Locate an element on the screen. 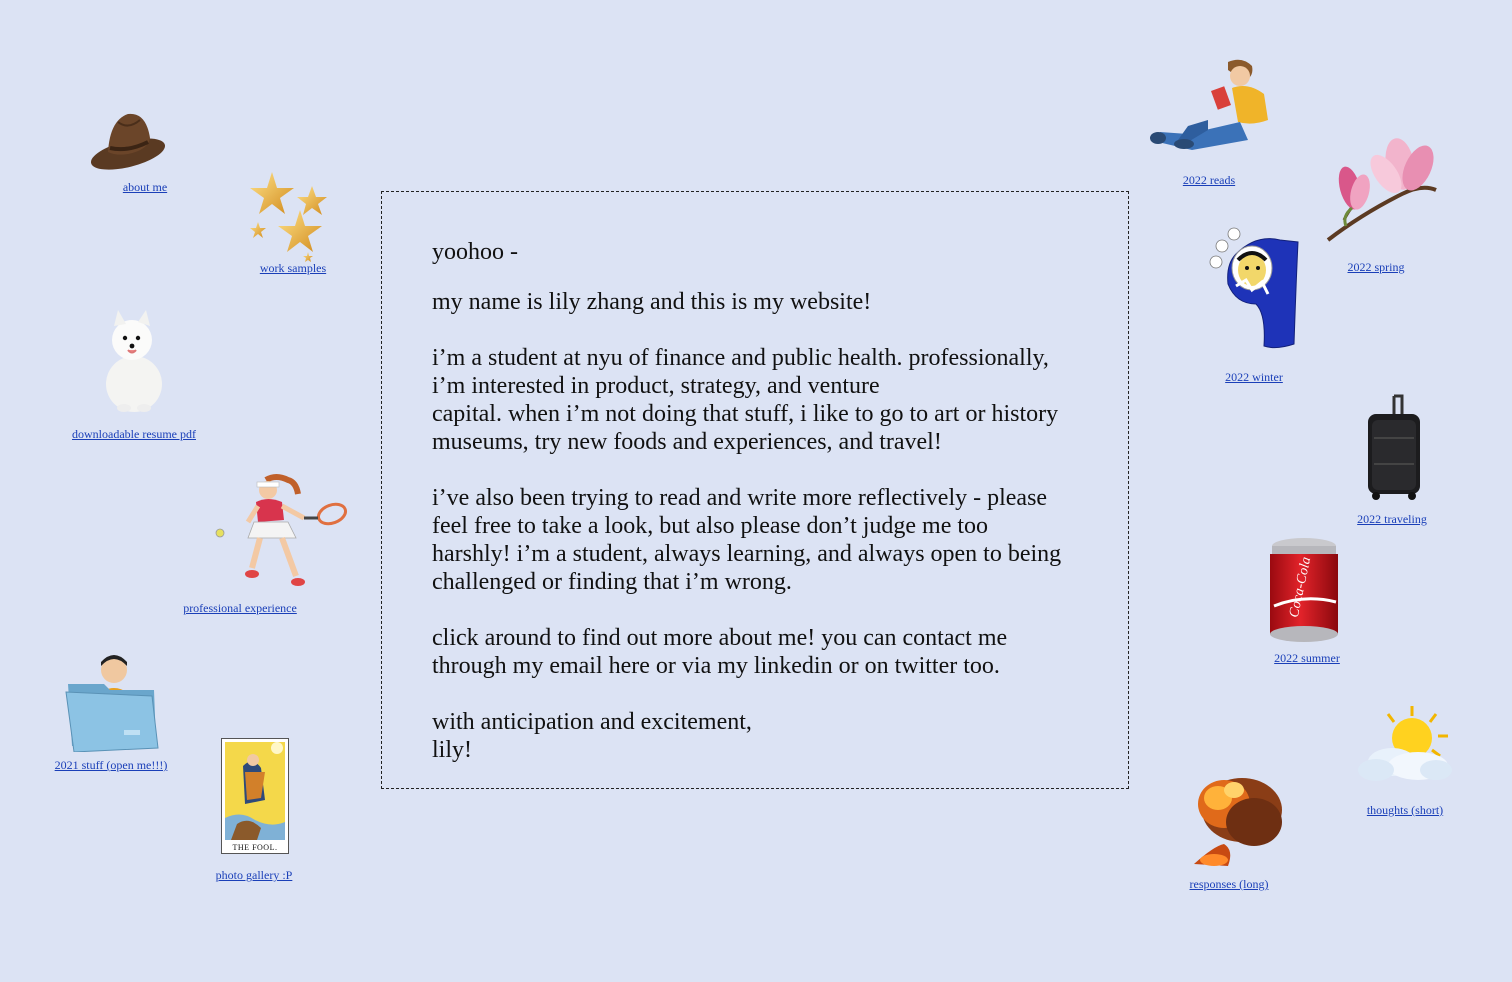 The image size is (1512, 982). magnolia-flower-icon is located at coordinates (1382, 189).